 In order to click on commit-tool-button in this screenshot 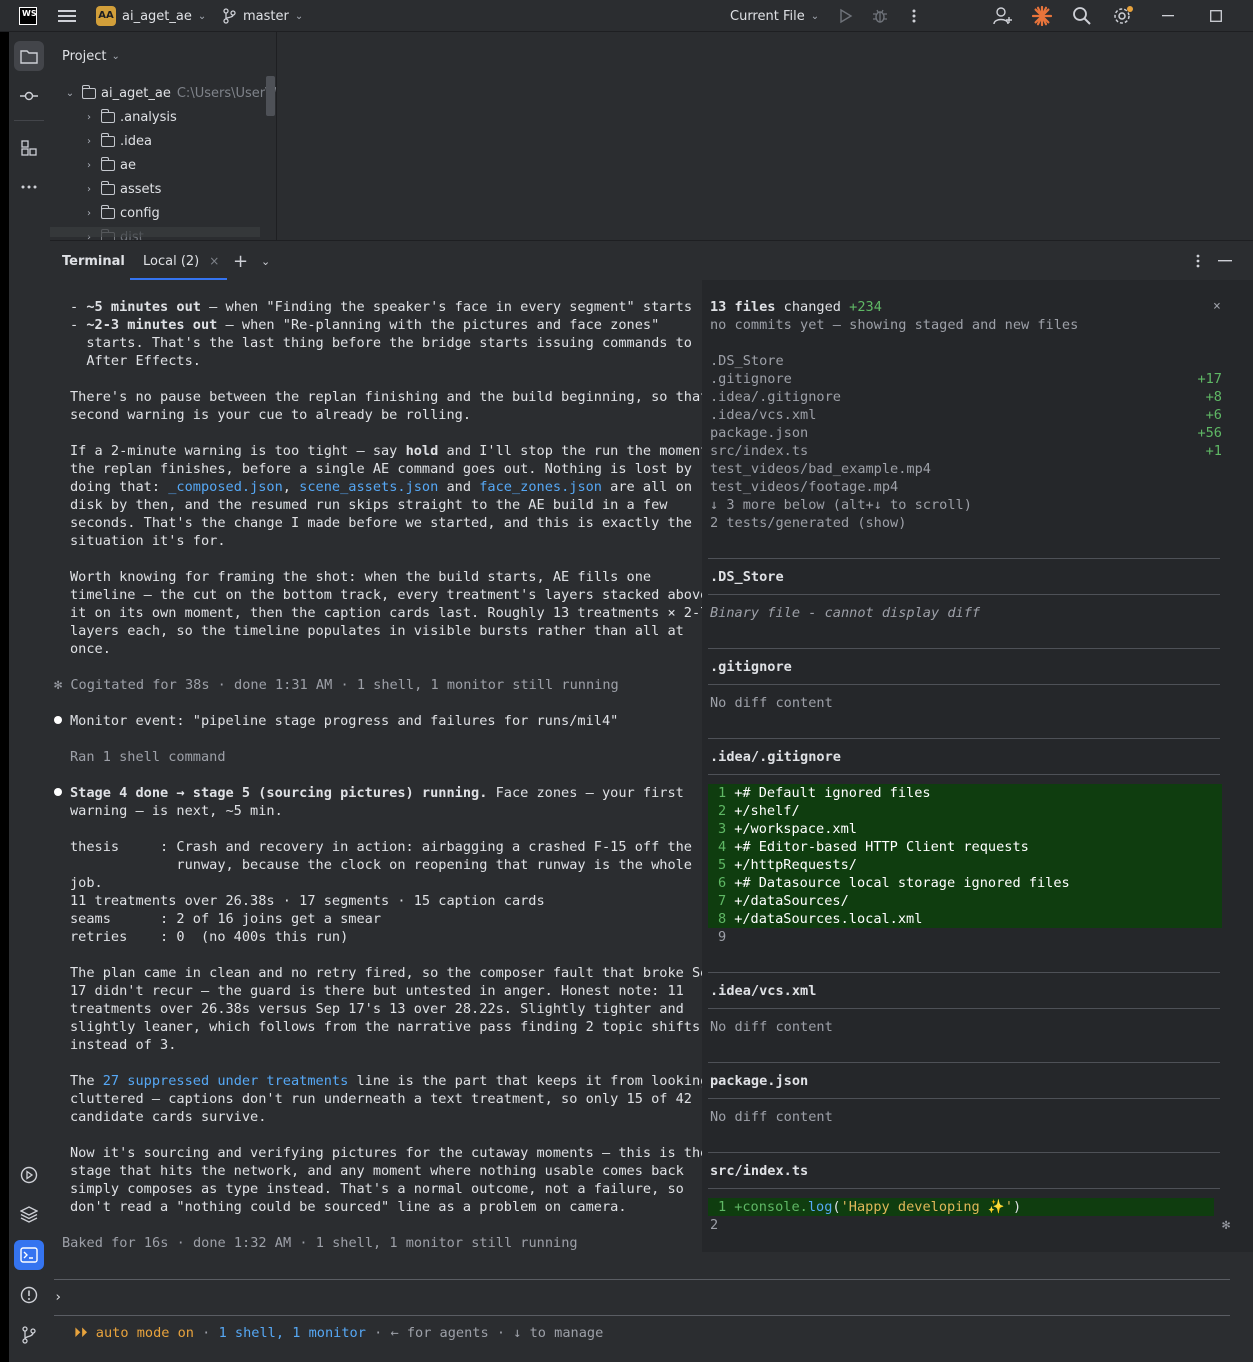, I will do `click(29, 96)`.